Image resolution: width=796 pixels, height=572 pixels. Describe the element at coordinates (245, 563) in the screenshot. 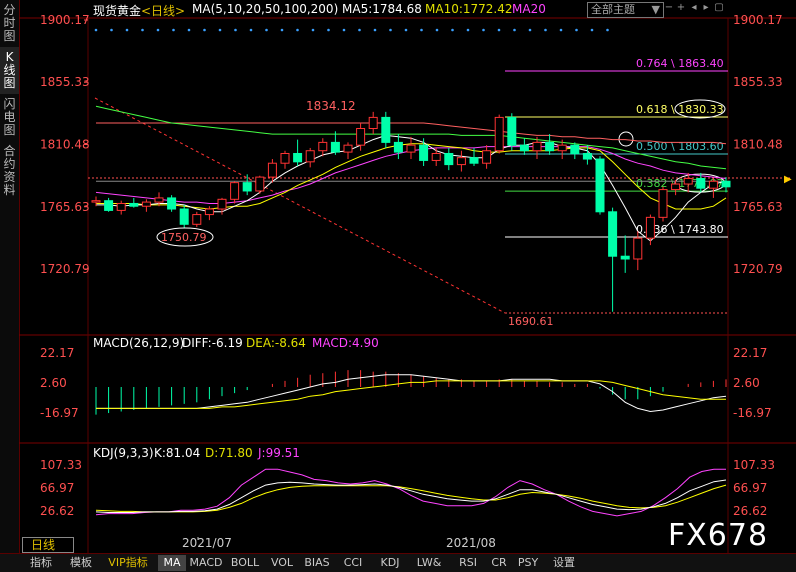

I see `tab-5: BOLL` at that location.